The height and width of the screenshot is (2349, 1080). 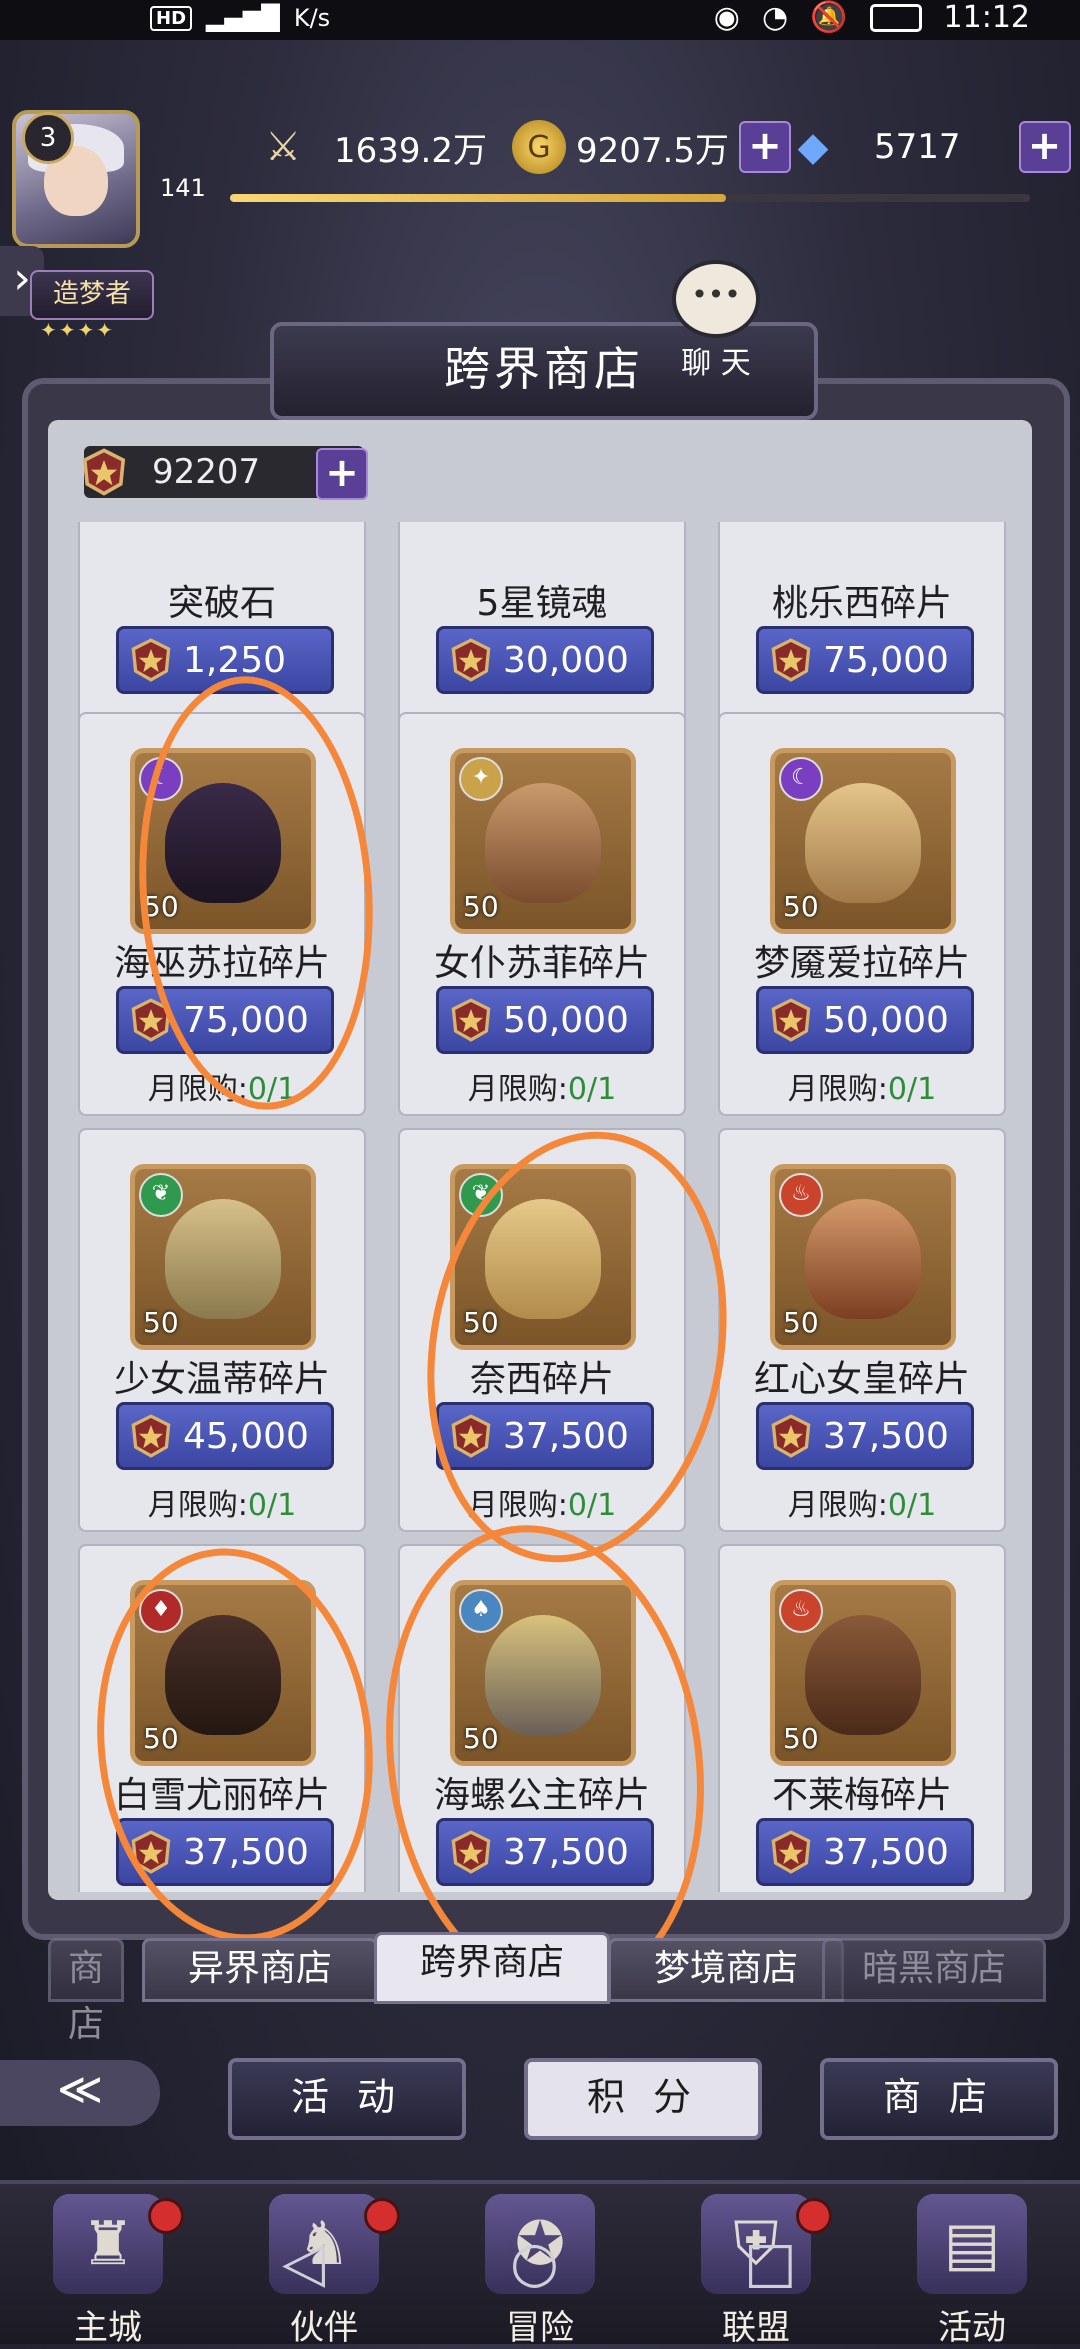 What do you see at coordinates (80, 2089) in the screenshot?
I see `back-arrow-icon: ≪` at bounding box center [80, 2089].